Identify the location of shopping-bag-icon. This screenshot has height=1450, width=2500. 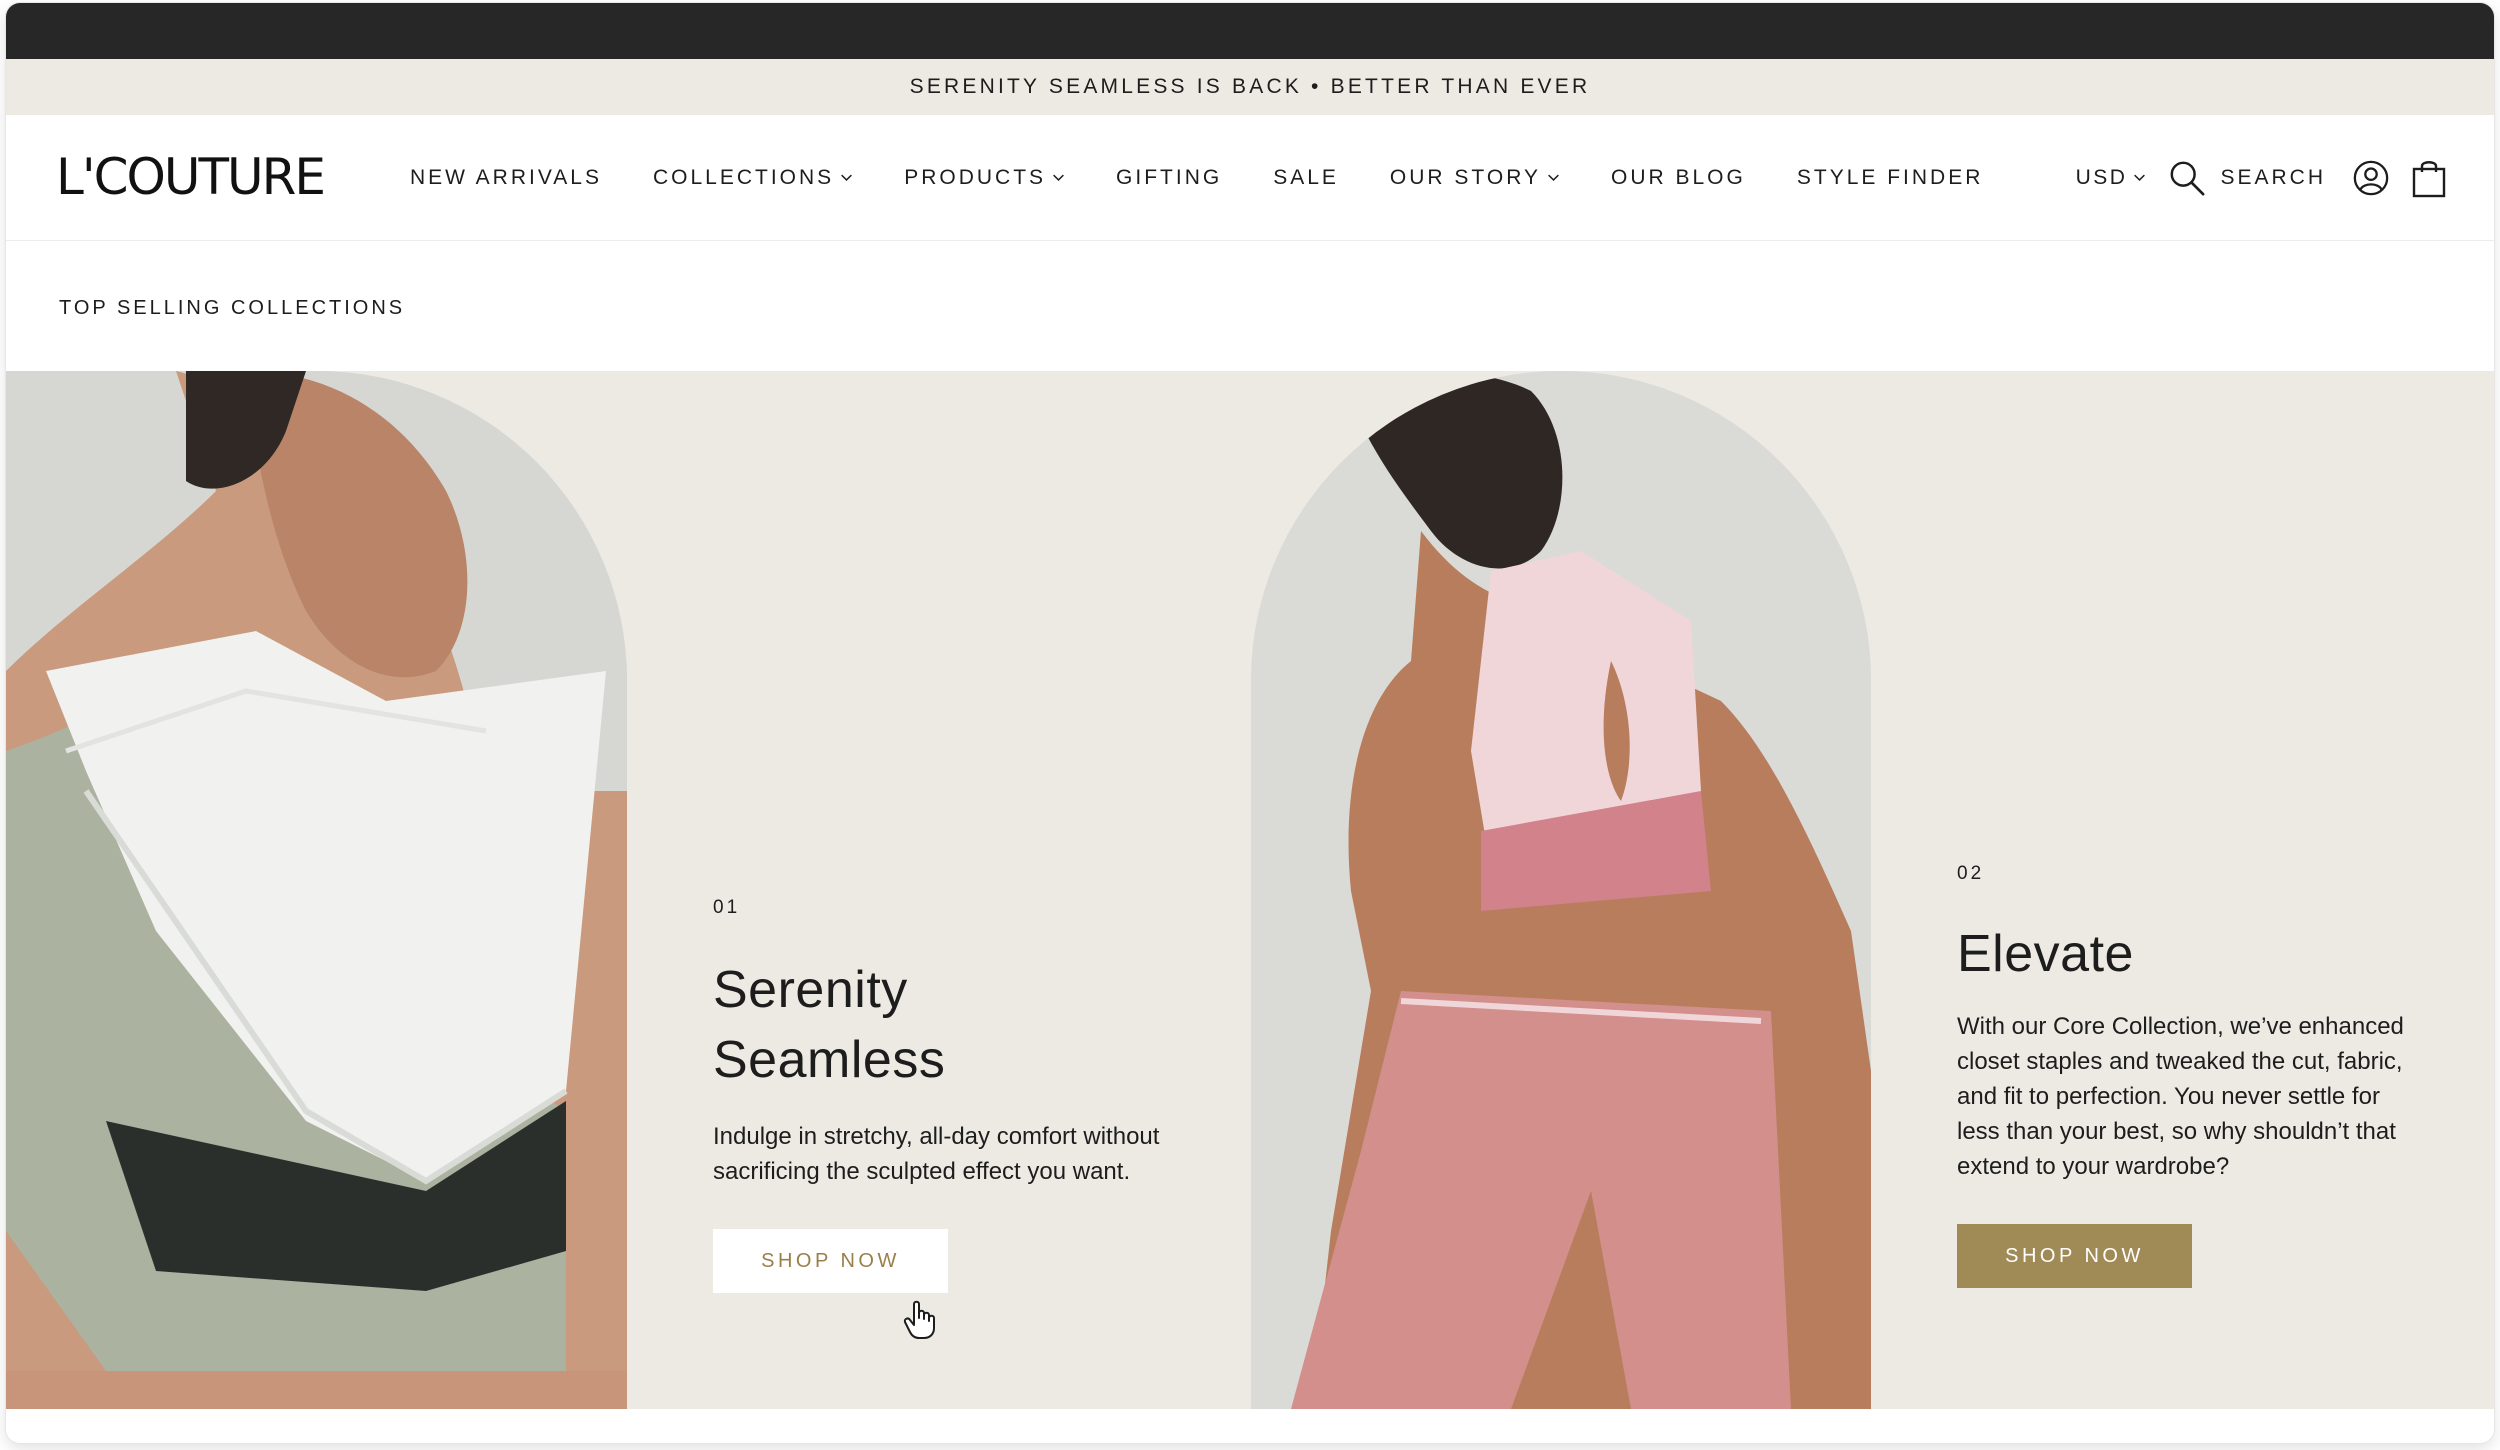
(2429, 178).